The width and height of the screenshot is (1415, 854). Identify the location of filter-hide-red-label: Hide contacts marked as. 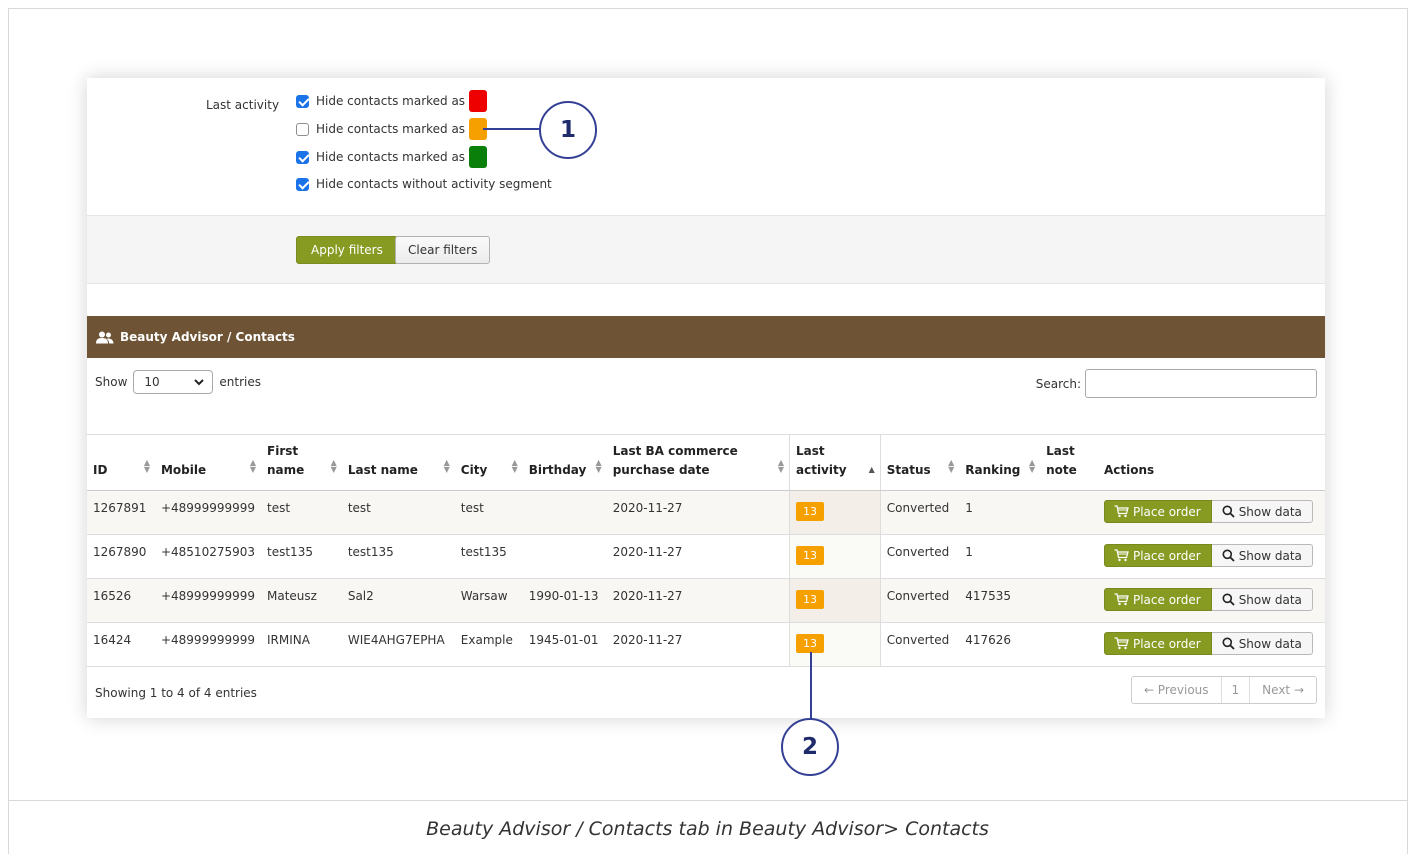
(391, 101).